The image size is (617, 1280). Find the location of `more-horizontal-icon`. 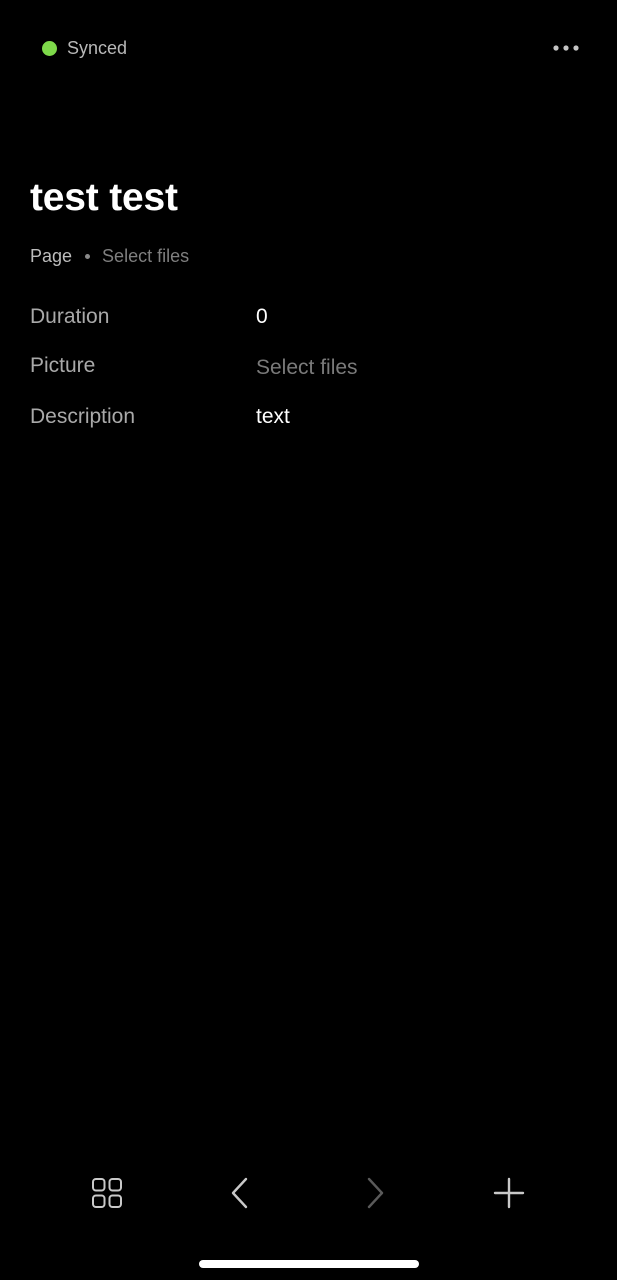

more-horizontal-icon is located at coordinates (566, 48).